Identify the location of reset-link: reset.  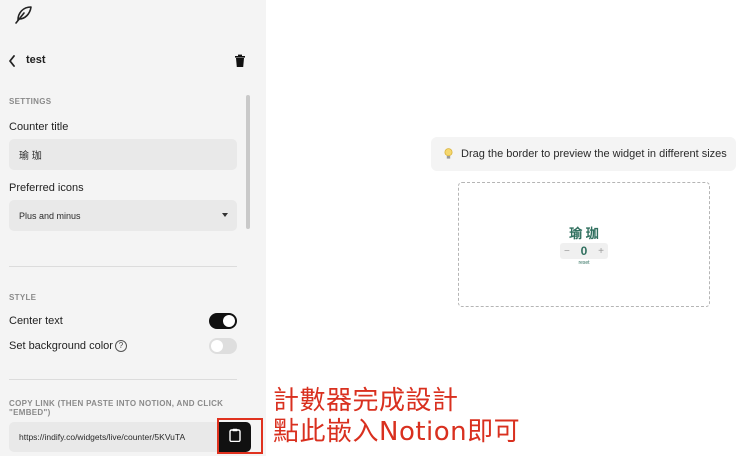
(584, 263).